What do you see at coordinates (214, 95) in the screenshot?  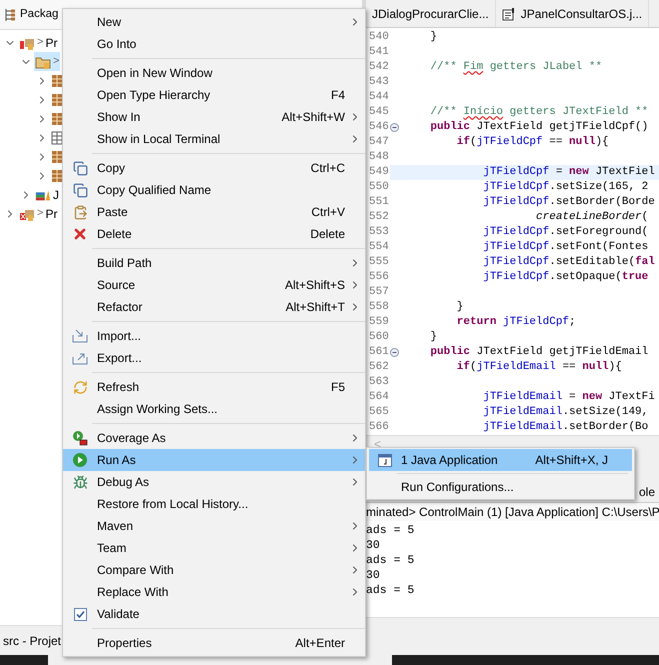 I see `menu-item: Open Type Hierarchy F4` at bounding box center [214, 95].